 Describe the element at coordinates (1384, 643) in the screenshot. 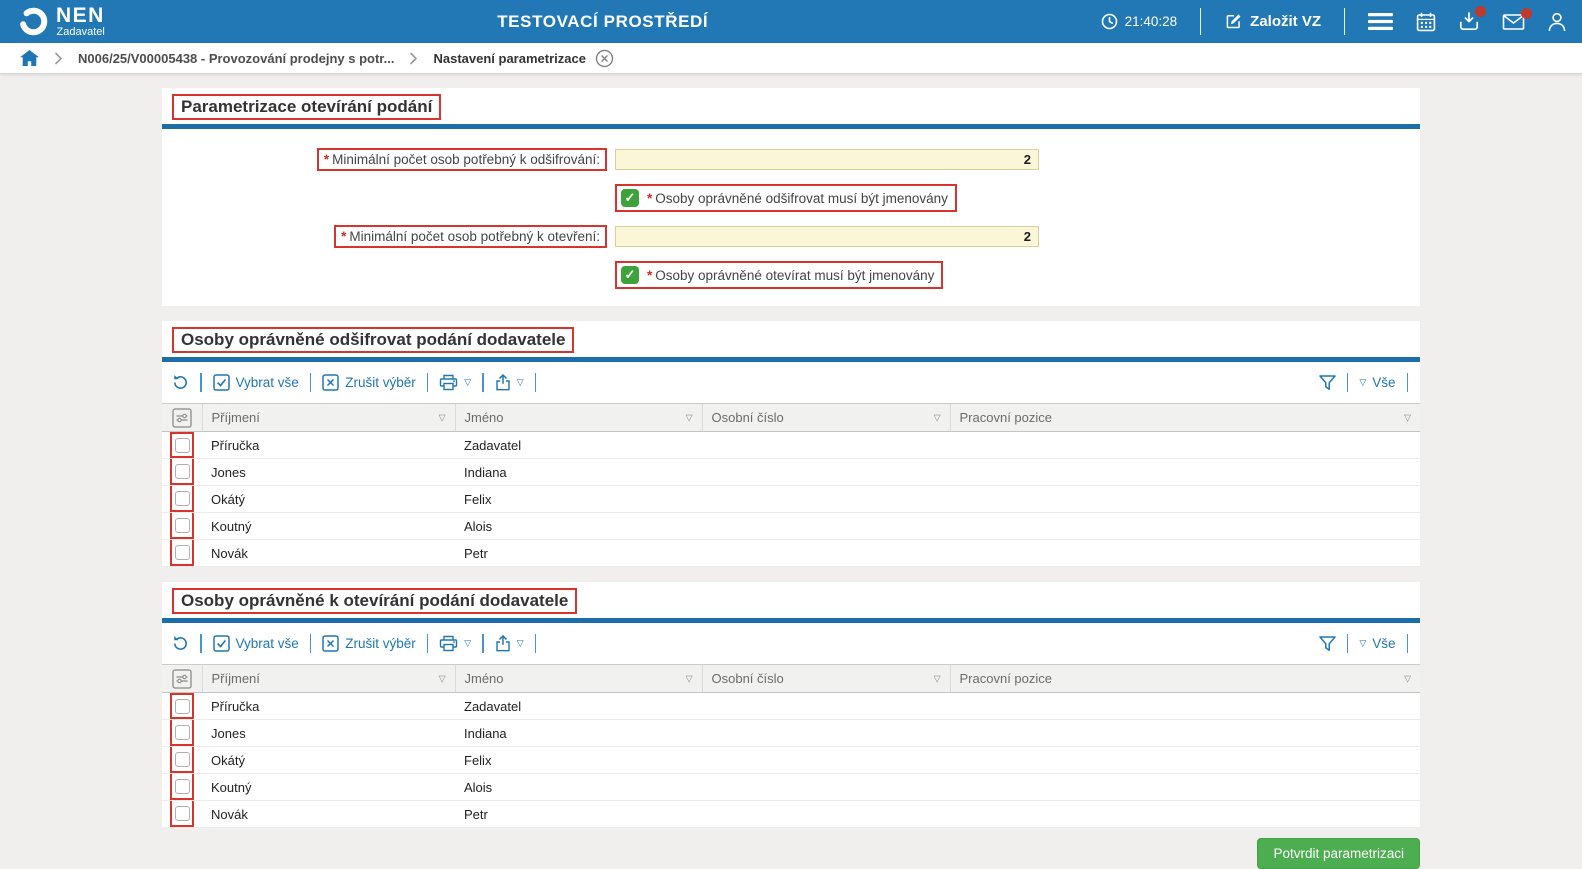

I see `filter-scope-label: Vše` at that location.